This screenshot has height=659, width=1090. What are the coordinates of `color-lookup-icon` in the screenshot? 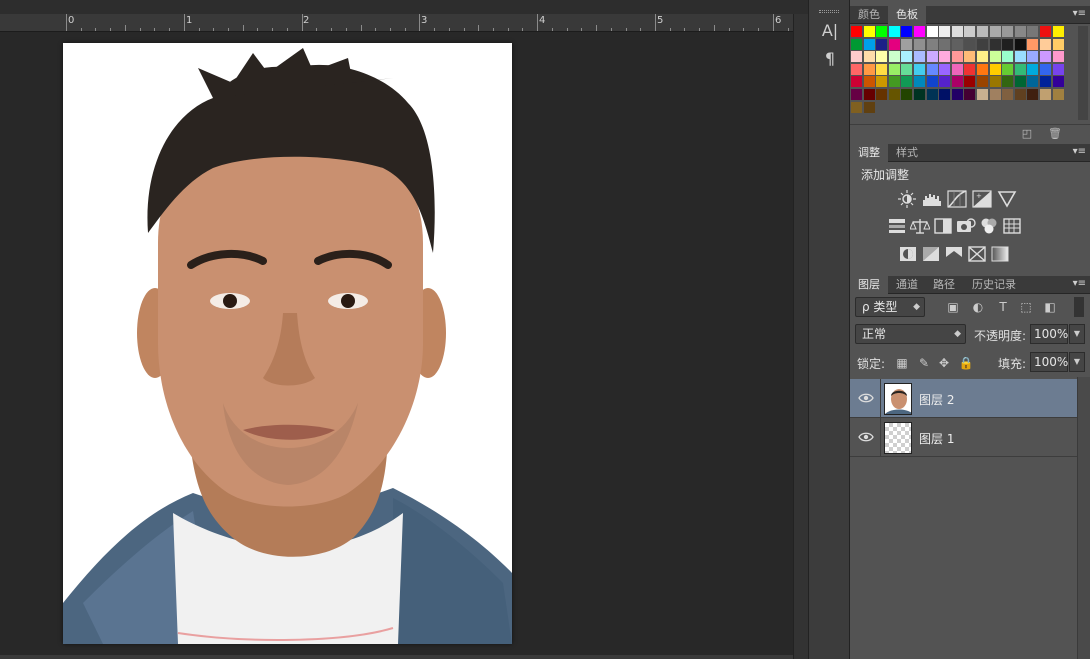 It's located at (1012, 226).